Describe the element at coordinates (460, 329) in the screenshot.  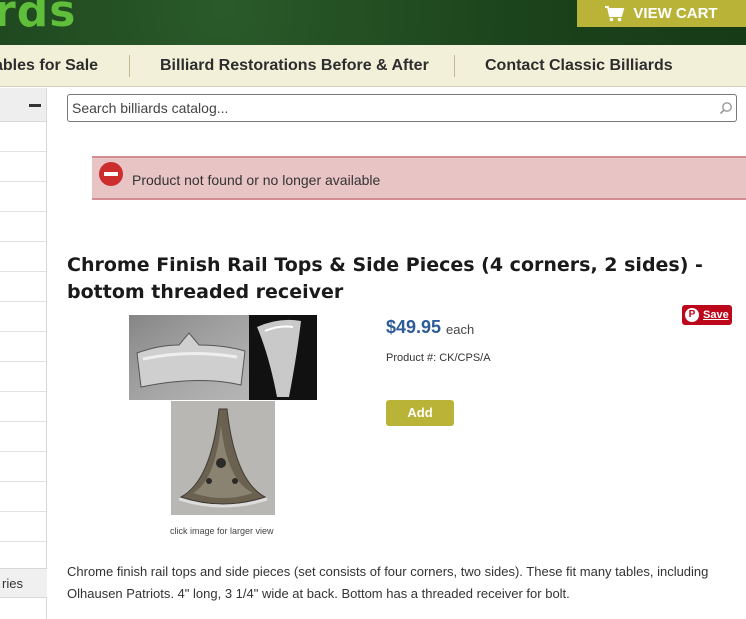
I see `price-unit: each` at that location.